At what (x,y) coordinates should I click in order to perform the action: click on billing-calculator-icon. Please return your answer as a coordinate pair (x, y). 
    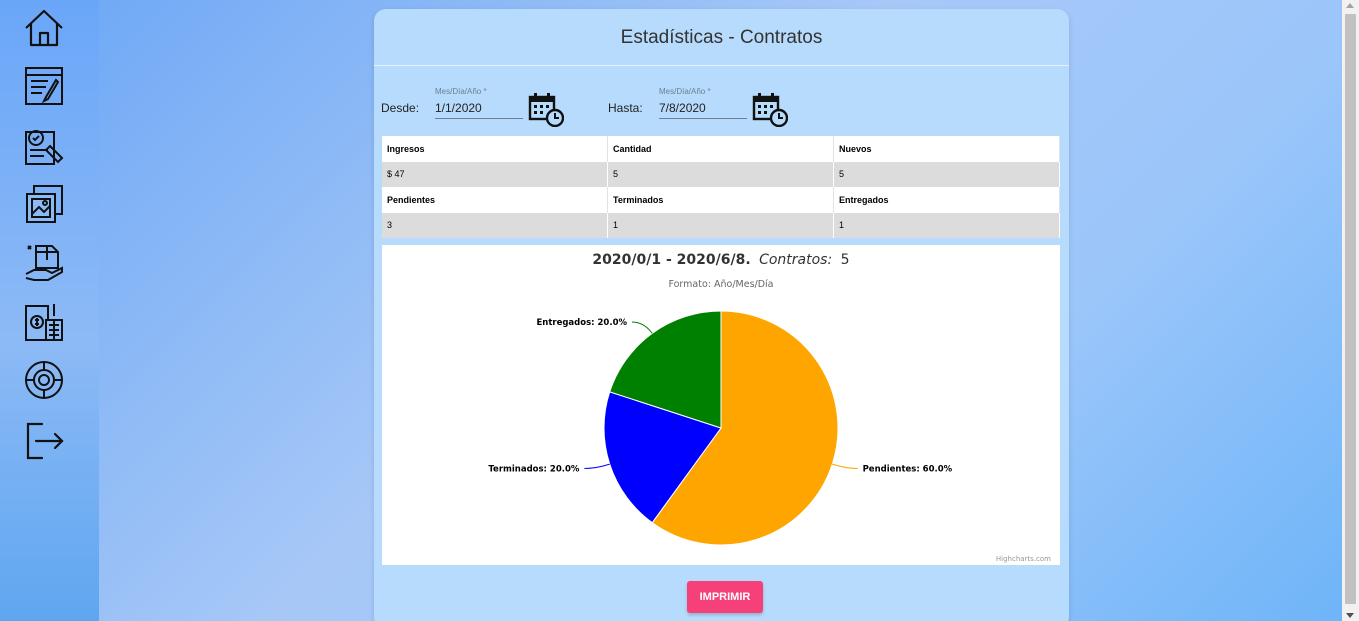
    Looking at the image, I should click on (46, 324).